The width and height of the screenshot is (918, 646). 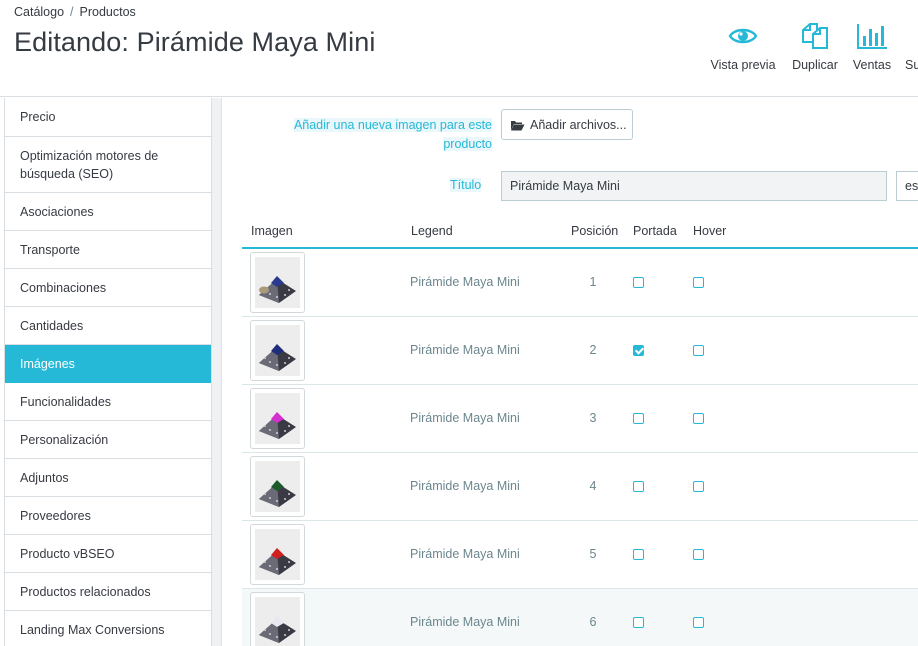 I want to click on sidebar-item-price: Precio, so click(x=108, y=117).